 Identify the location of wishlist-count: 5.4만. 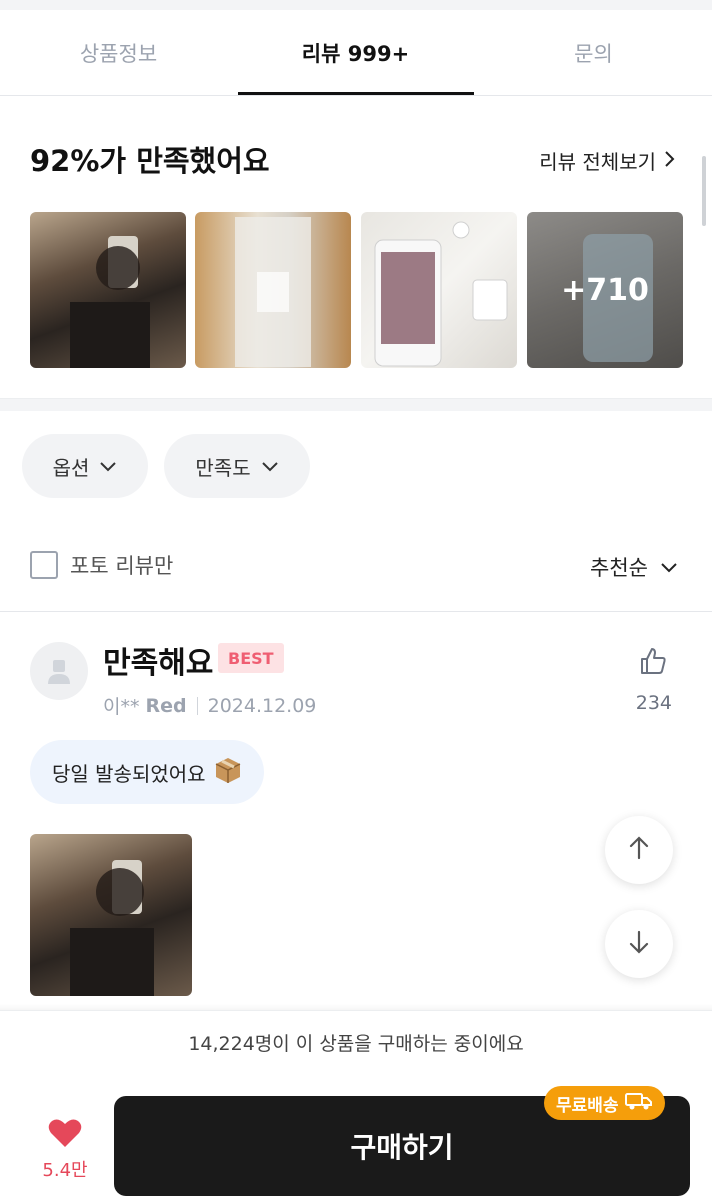
(65, 1170).